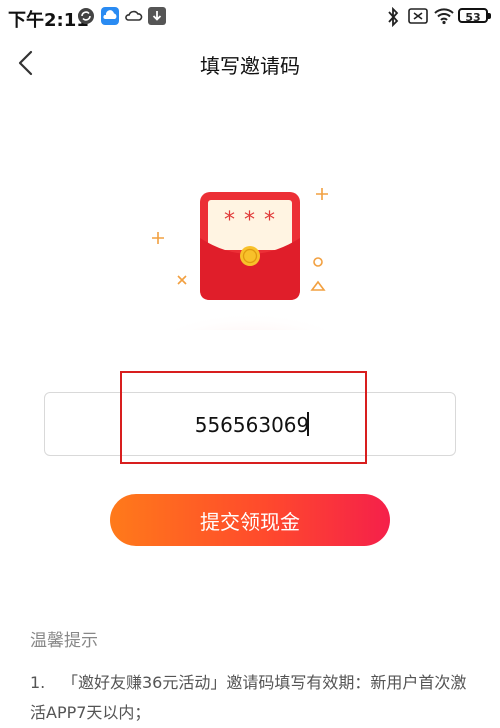  I want to click on red-envelope-illustration: * * *, so click(250, 270).